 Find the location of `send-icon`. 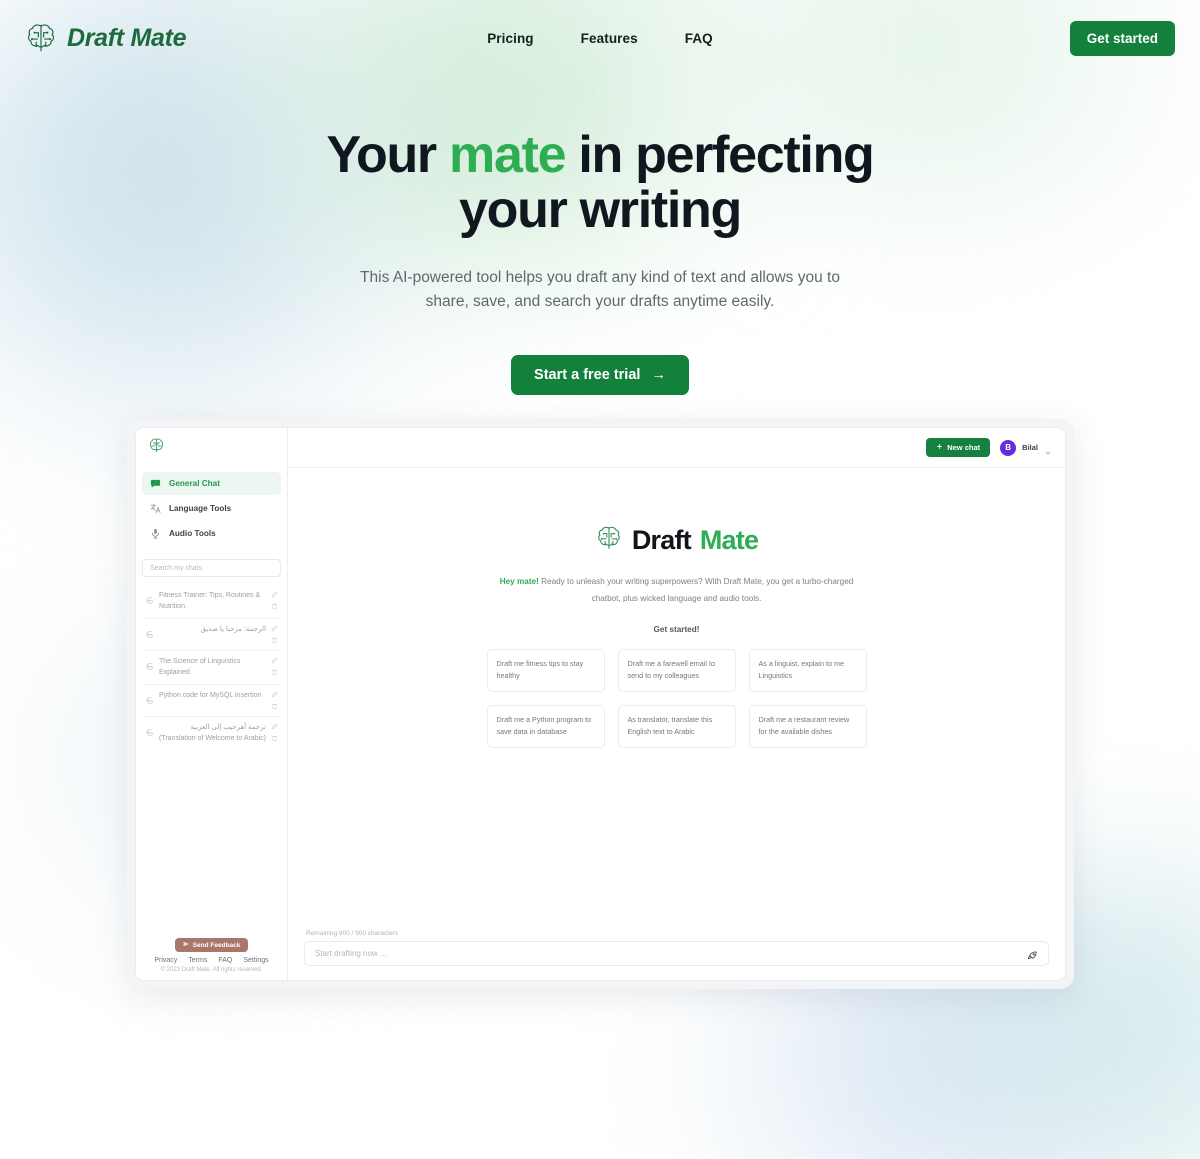

send-icon is located at coordinates (186, 945).